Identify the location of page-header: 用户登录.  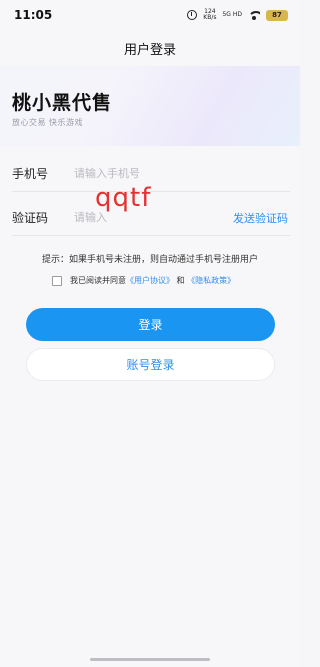
(150, 48).